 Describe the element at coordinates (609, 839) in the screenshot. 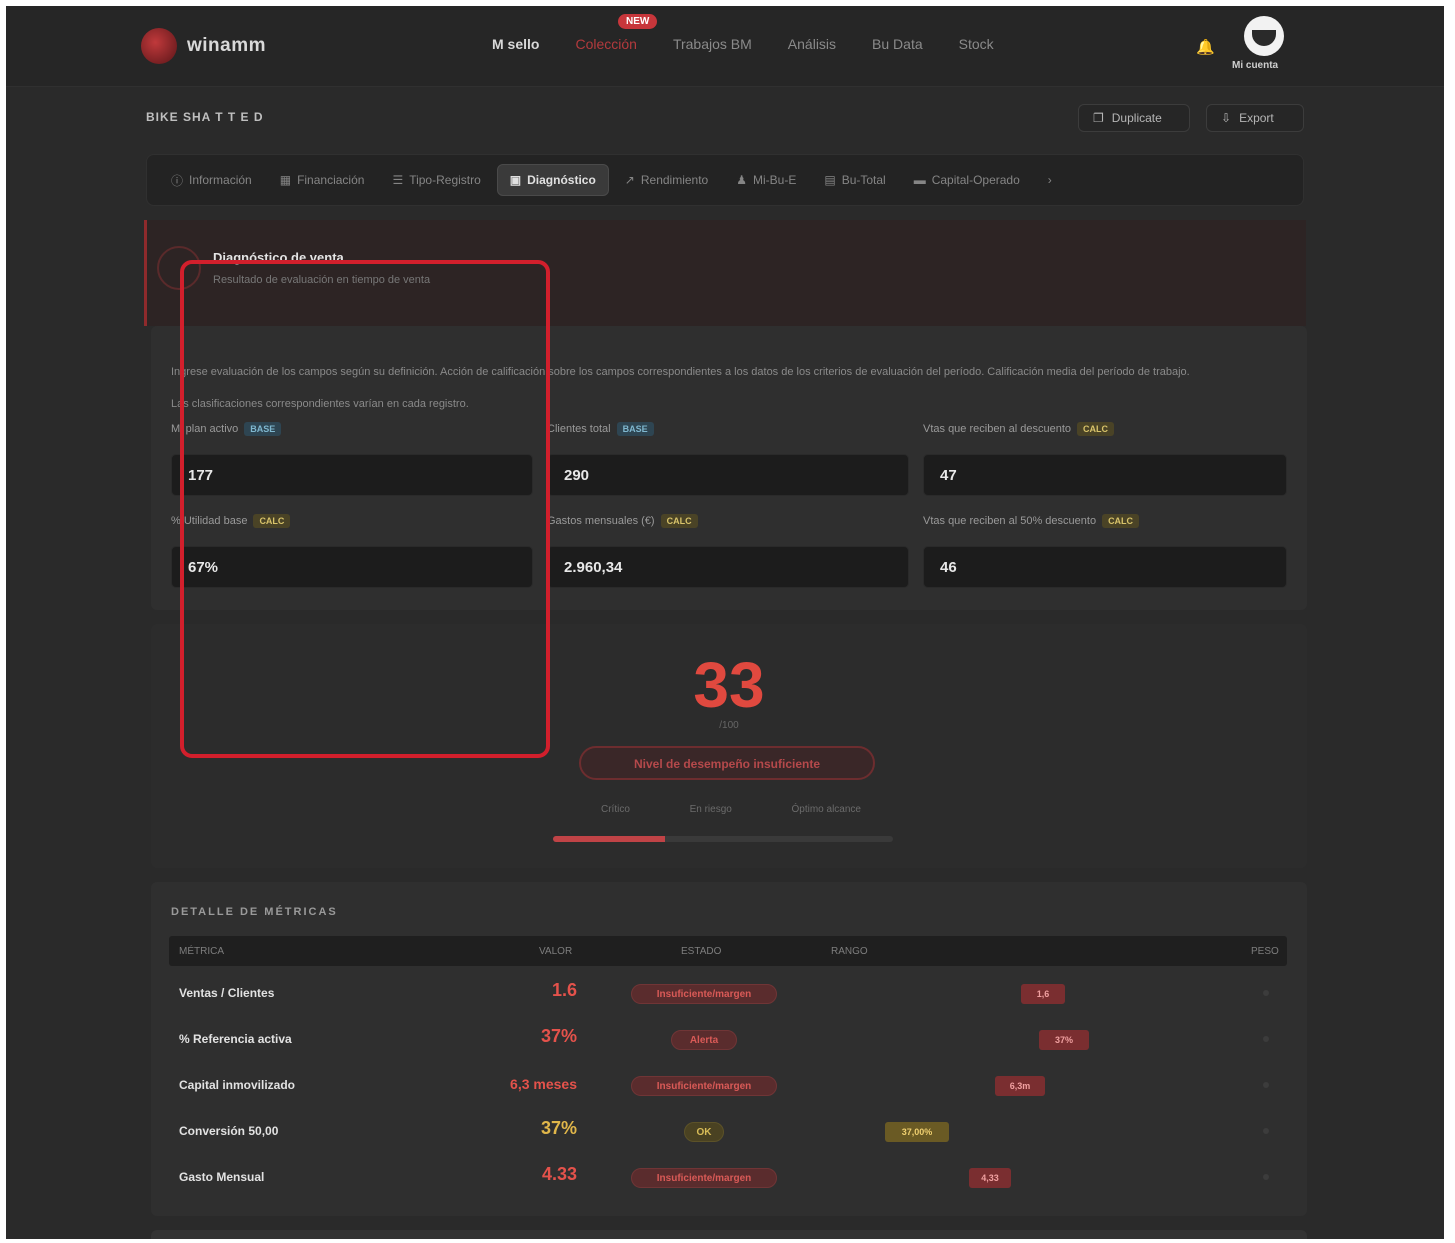

I see `score-progress-fill` at that location.